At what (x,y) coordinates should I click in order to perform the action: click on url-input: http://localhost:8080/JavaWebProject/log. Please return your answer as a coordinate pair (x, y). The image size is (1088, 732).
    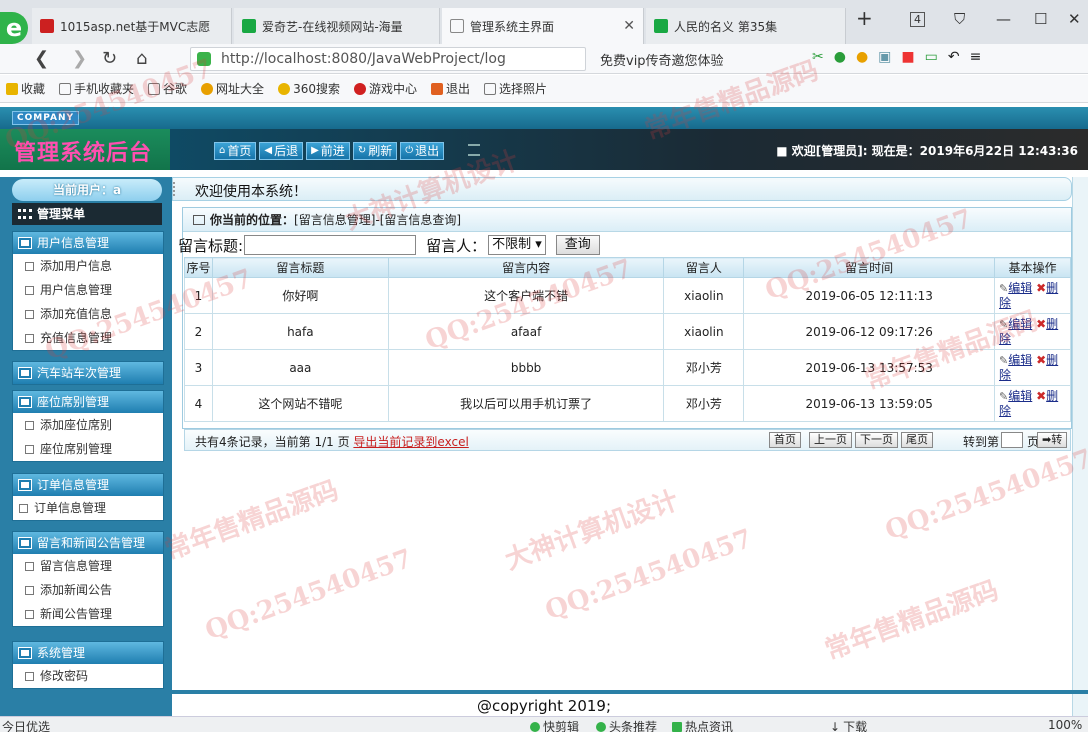
    Looking at the image, I should click on (388, 59).